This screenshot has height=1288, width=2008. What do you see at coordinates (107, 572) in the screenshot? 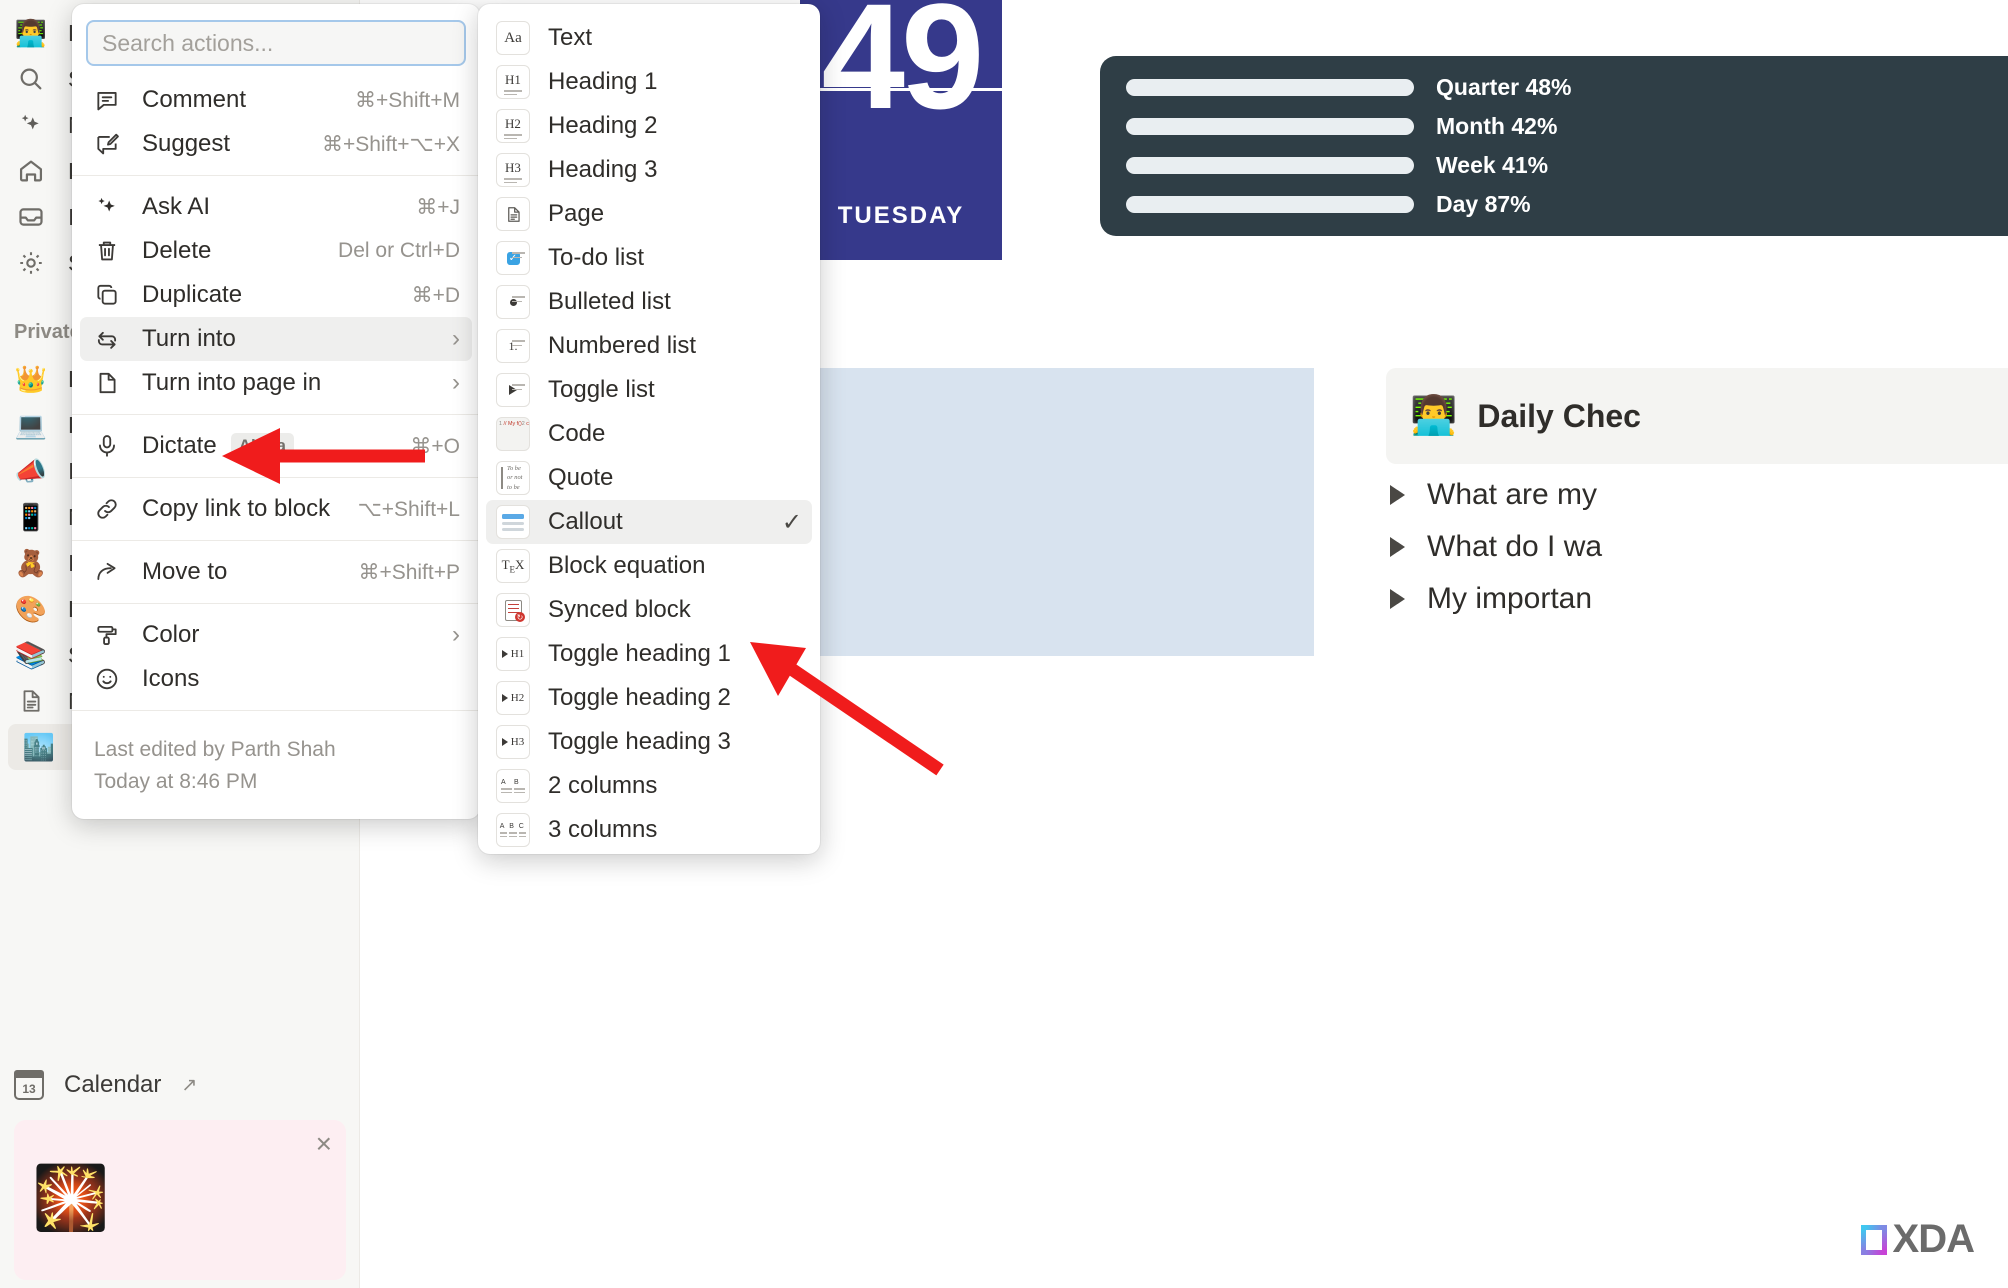
I see `move-to-icon` at bounding box center [107, 572].